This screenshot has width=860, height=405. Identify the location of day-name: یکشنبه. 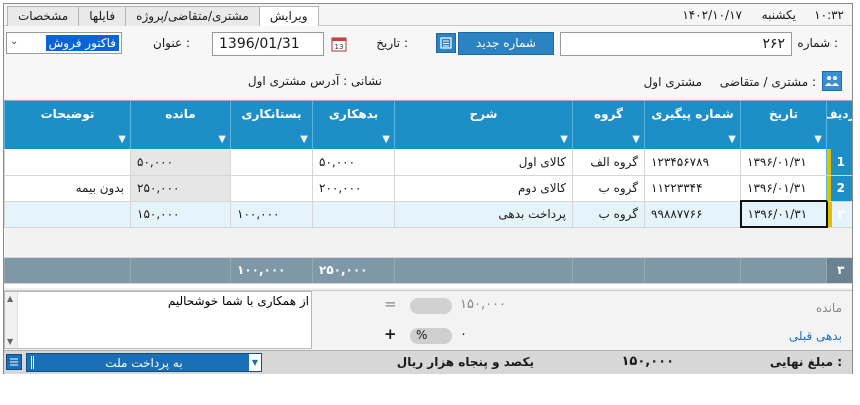
(778, 15).